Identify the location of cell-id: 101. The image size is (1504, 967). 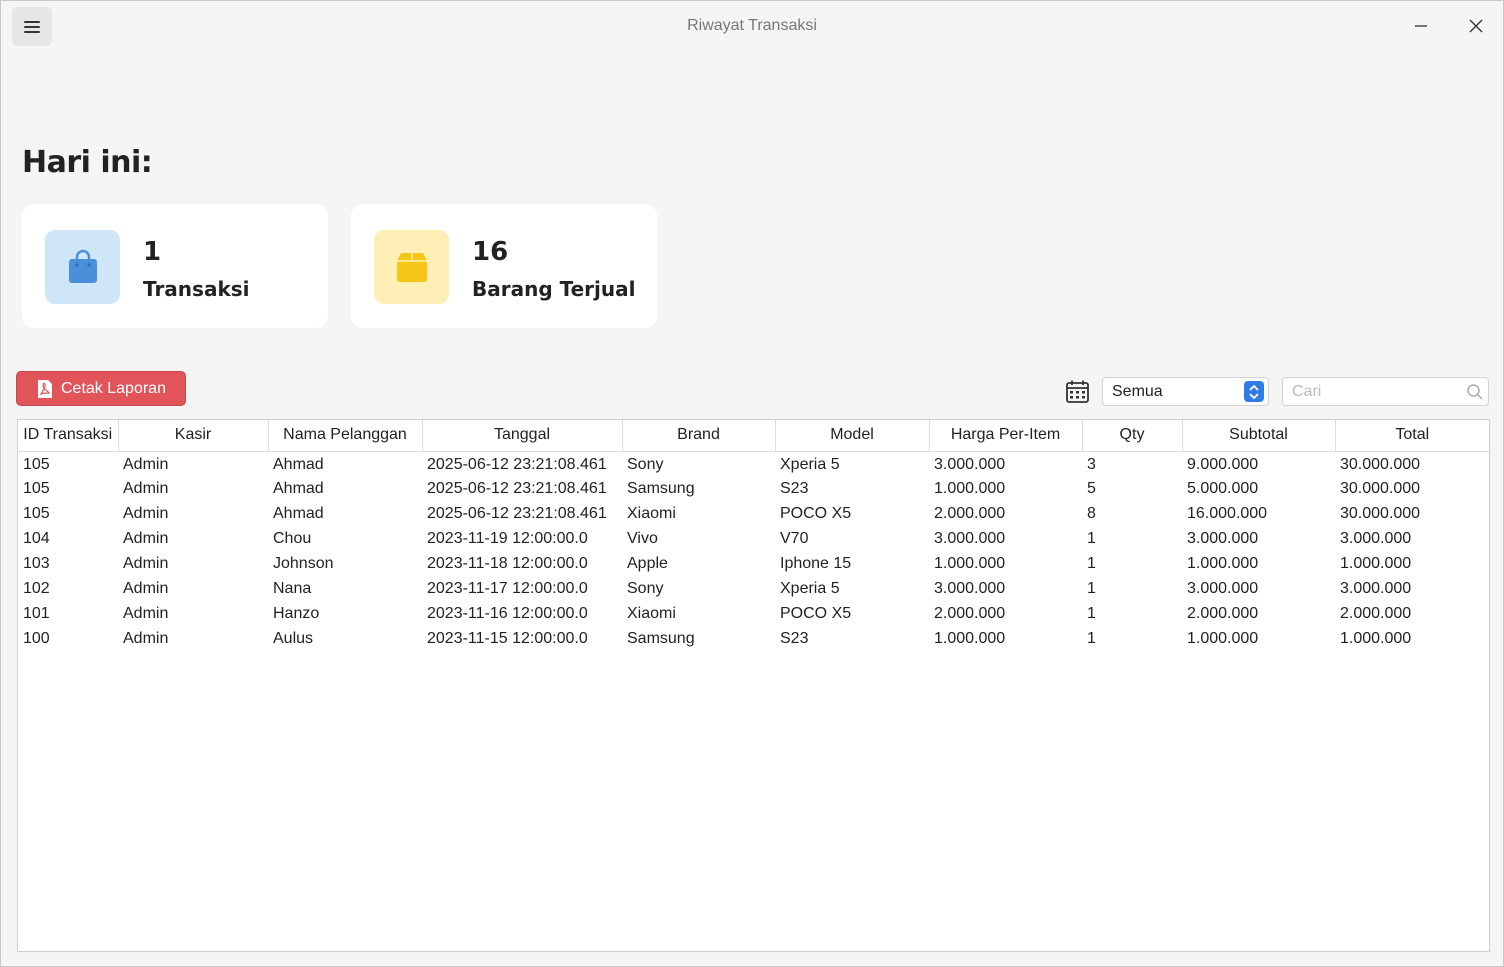
(36, 613).